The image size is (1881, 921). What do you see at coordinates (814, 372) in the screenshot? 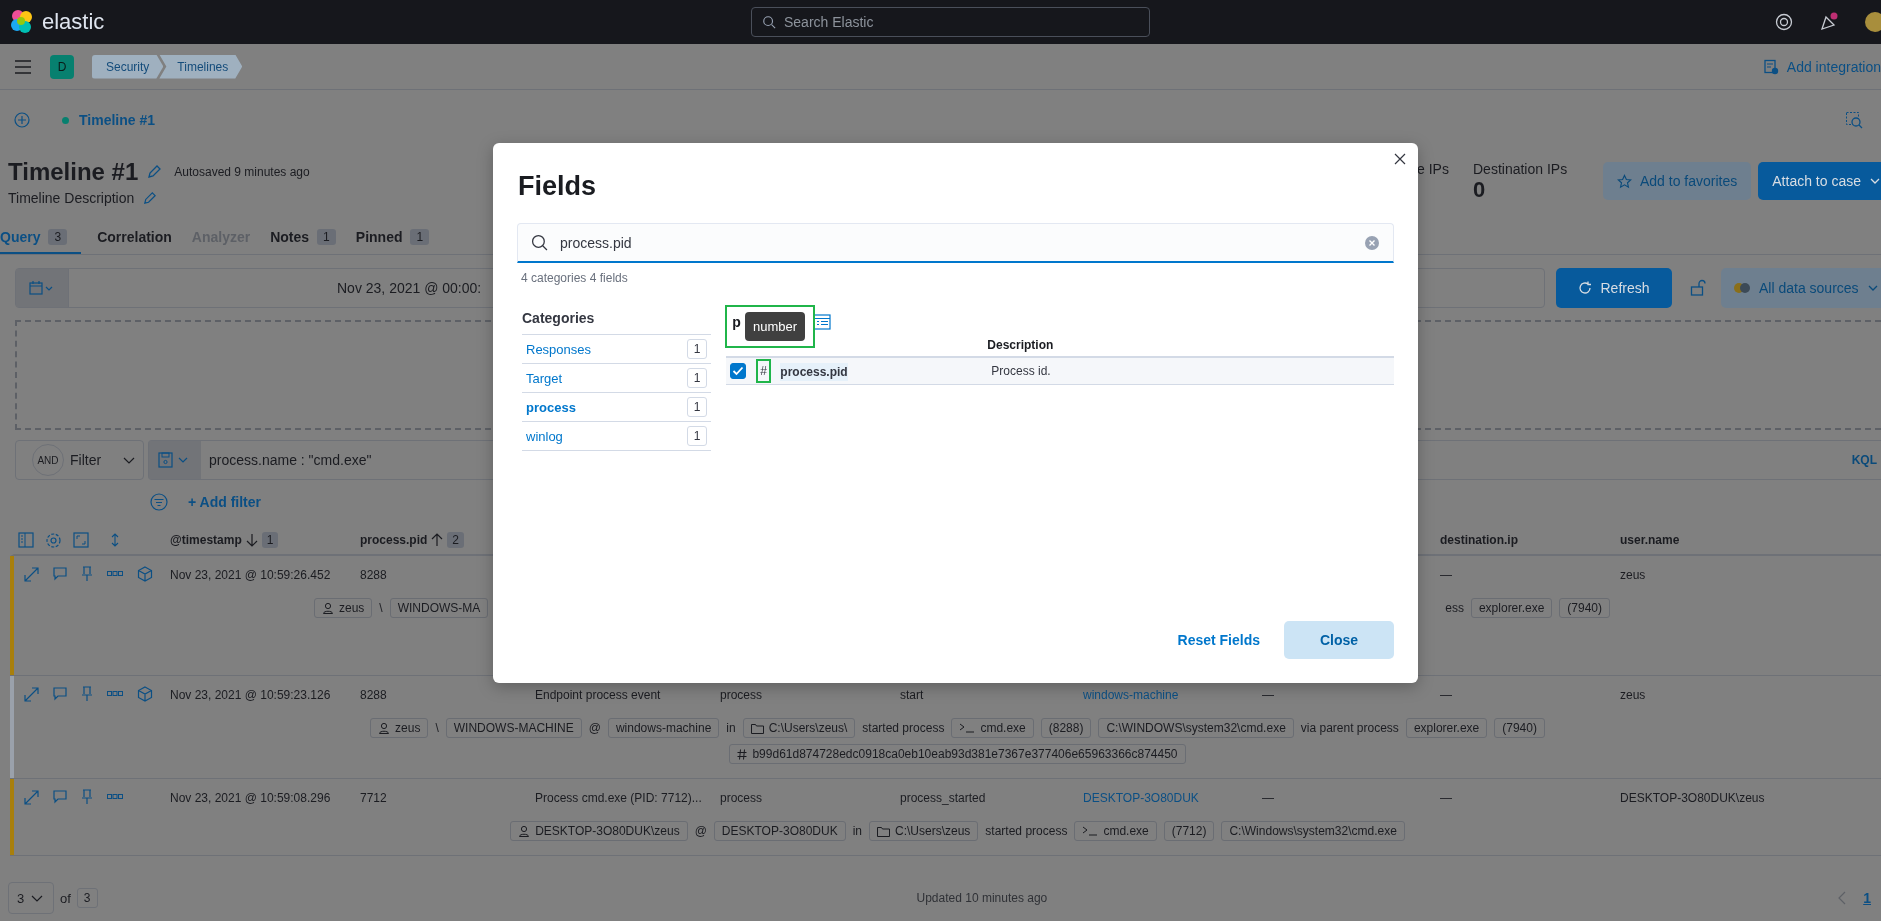
I see `field-name: process.pid` at bounding box center [814, 372].